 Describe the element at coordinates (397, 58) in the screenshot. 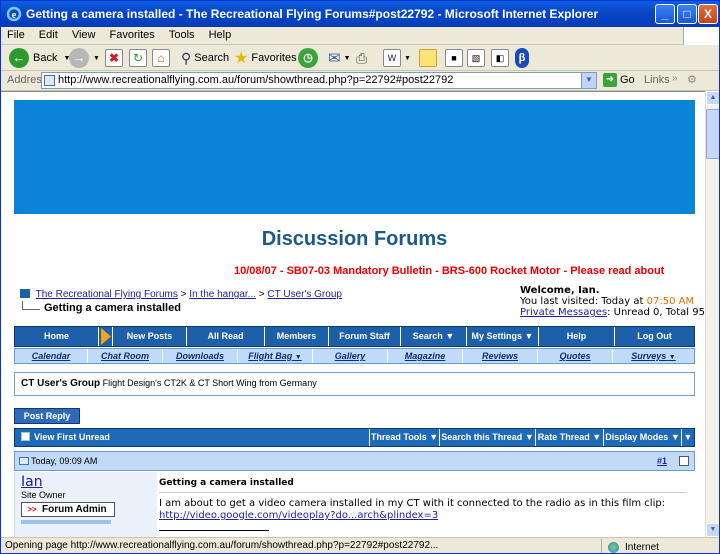

I see `edit-button: W ▼` at that location.